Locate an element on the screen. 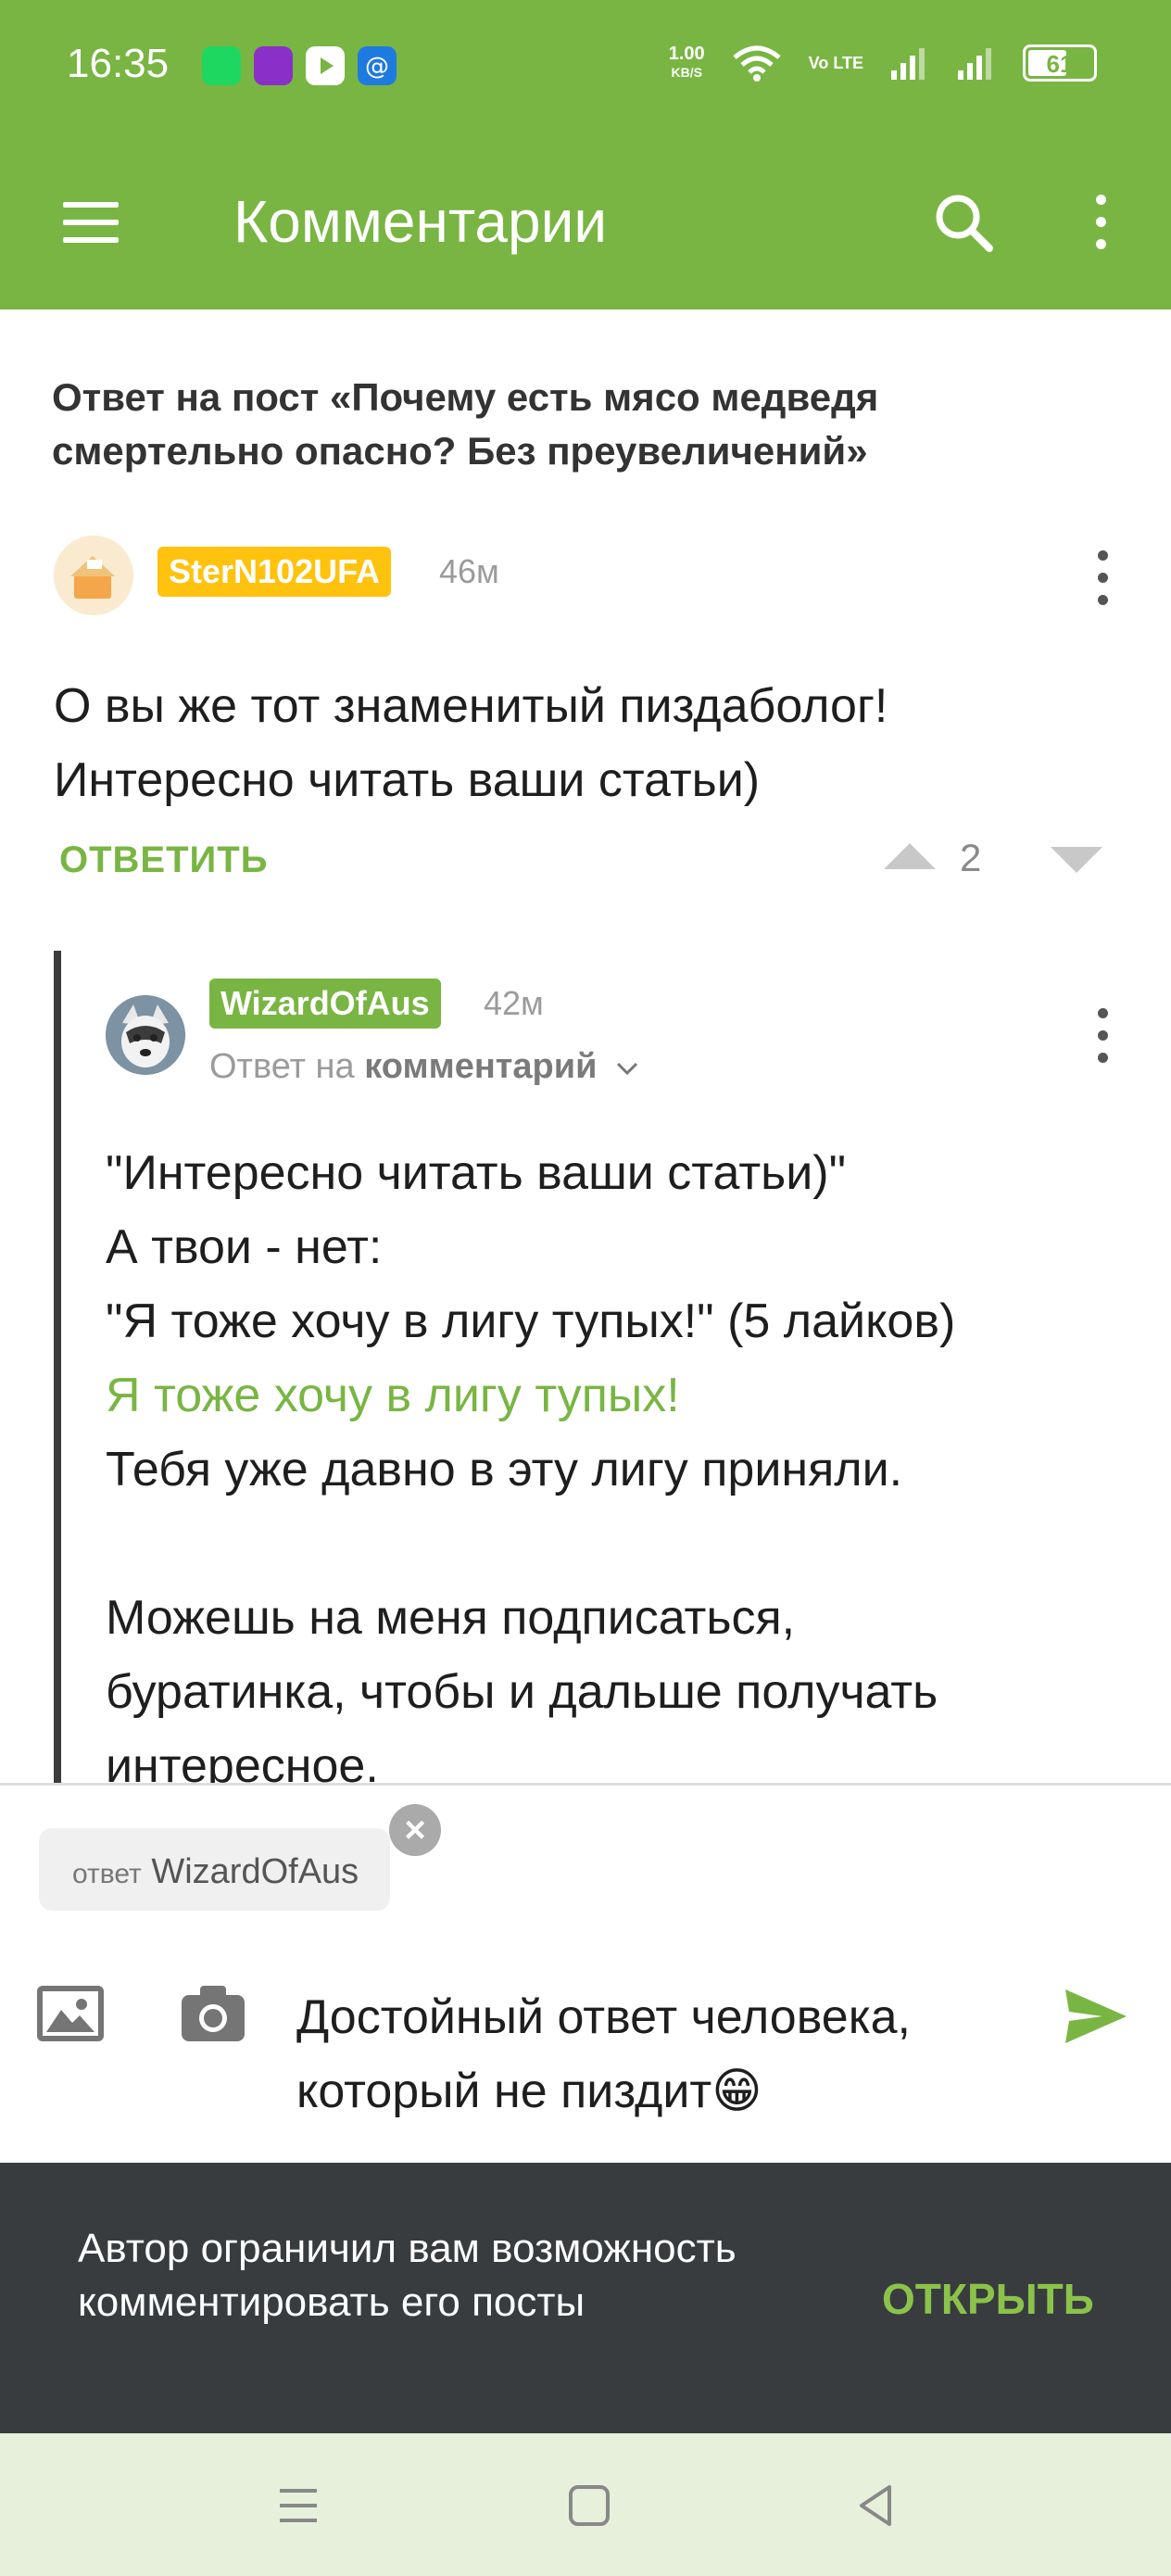 The height and width of the screenshot is (2576, 1171). upvote-arrow-icon is located at coordinates (910, 856).